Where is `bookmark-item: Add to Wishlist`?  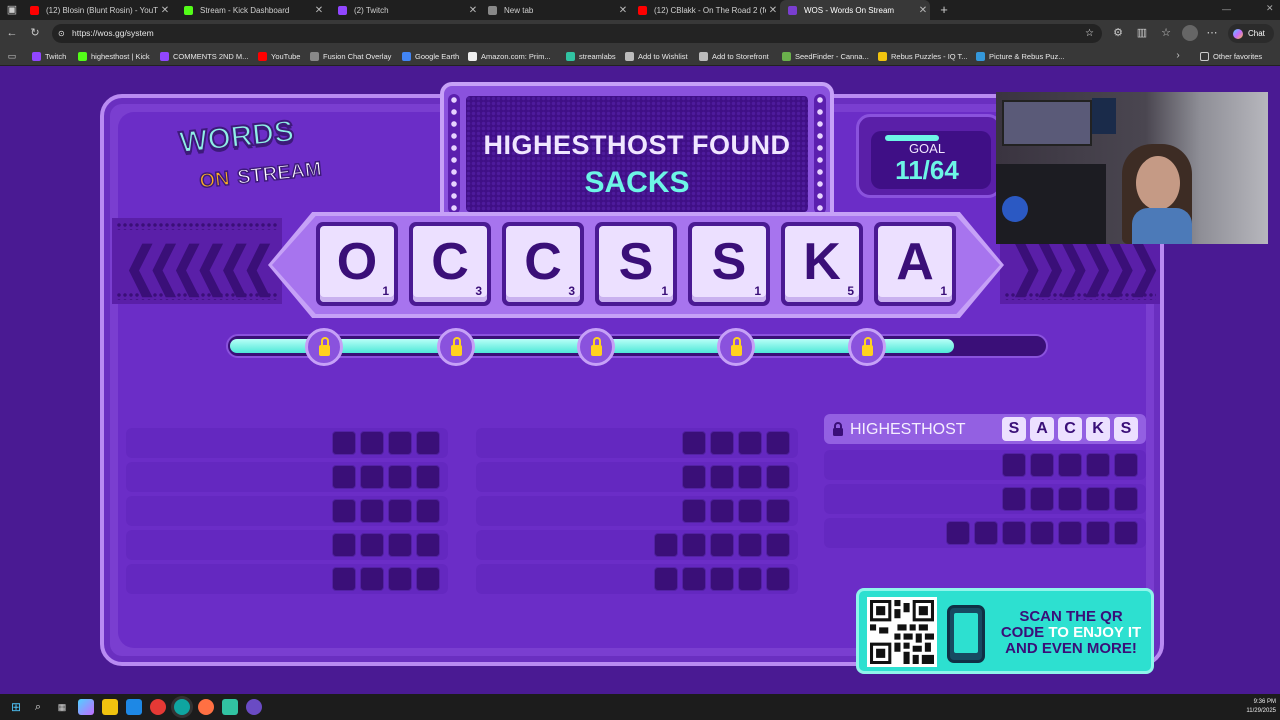
bookmark-item: Add to Wishlist is located at coordinates (656, 56).